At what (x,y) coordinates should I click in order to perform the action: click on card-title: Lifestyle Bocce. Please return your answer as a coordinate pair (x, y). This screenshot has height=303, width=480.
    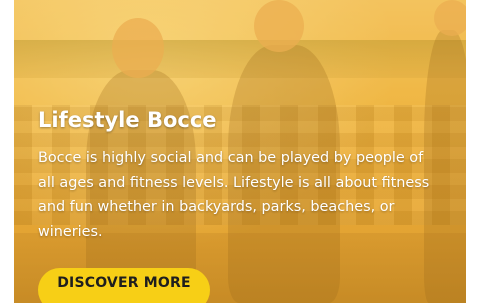
    Looking at the image, I should click on (127, 120).